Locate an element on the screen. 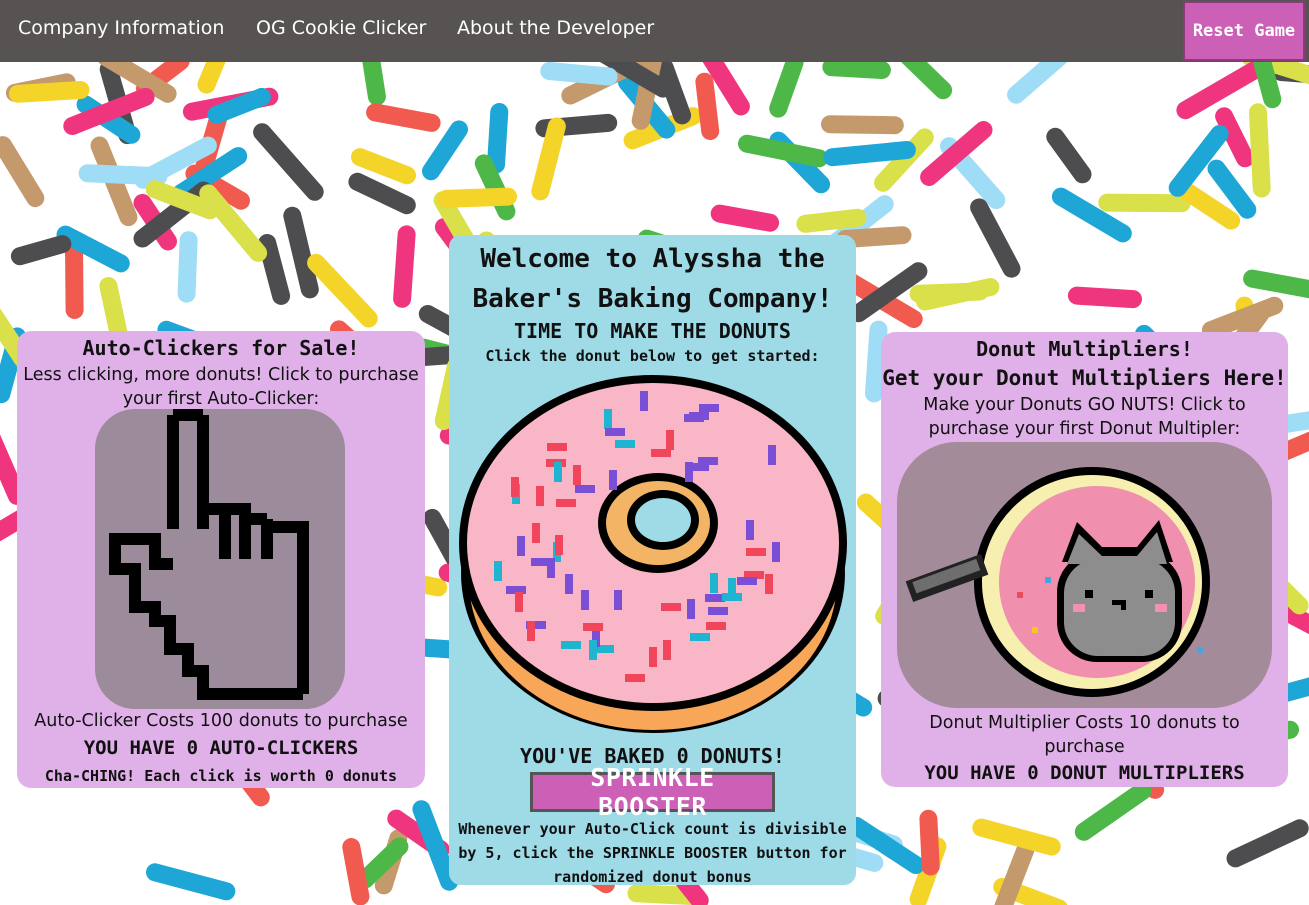  buy-multiplier-button is located at coordinates (1084, 575).